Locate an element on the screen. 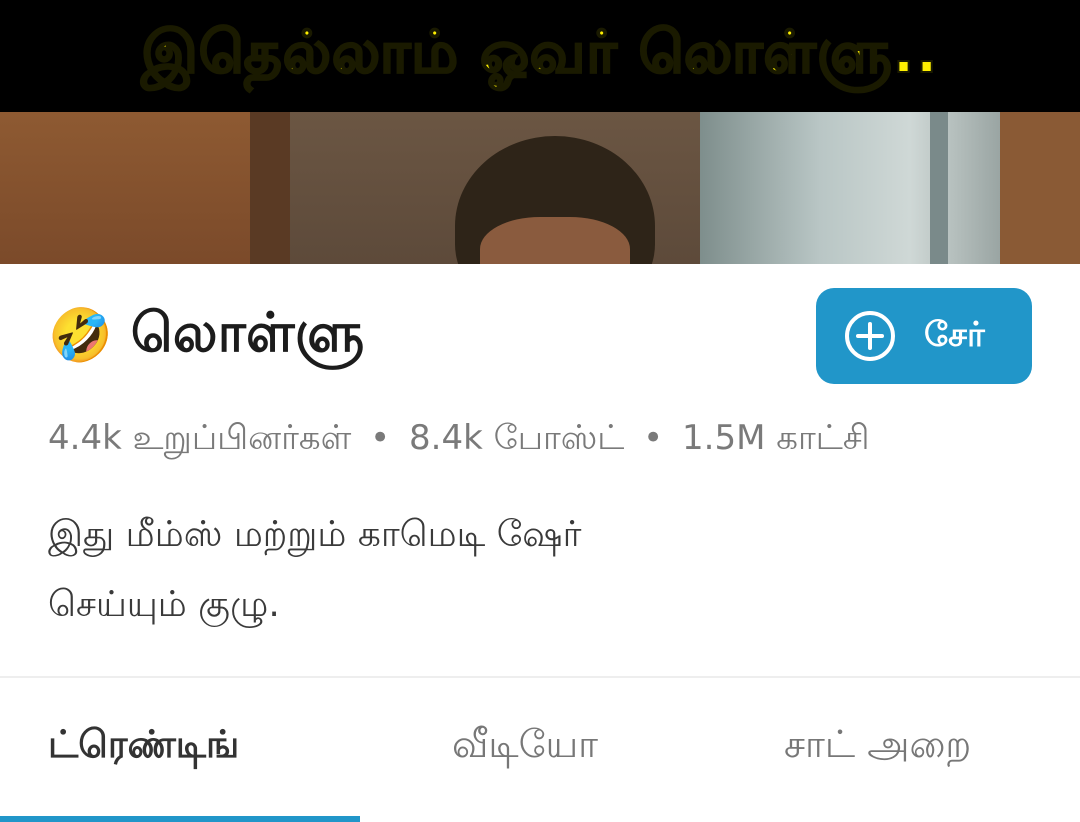  active-tab-indicator is located at coordinates (180, 819).